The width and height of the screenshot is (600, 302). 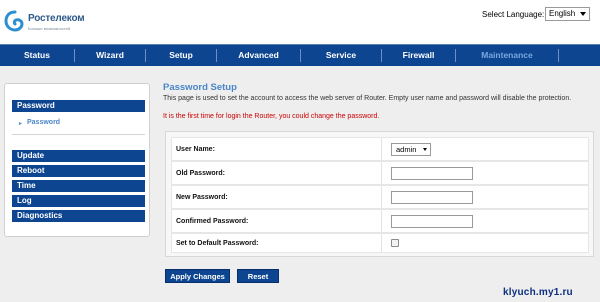 I want to click on language-select-value: English, so click(x=562, y=13).